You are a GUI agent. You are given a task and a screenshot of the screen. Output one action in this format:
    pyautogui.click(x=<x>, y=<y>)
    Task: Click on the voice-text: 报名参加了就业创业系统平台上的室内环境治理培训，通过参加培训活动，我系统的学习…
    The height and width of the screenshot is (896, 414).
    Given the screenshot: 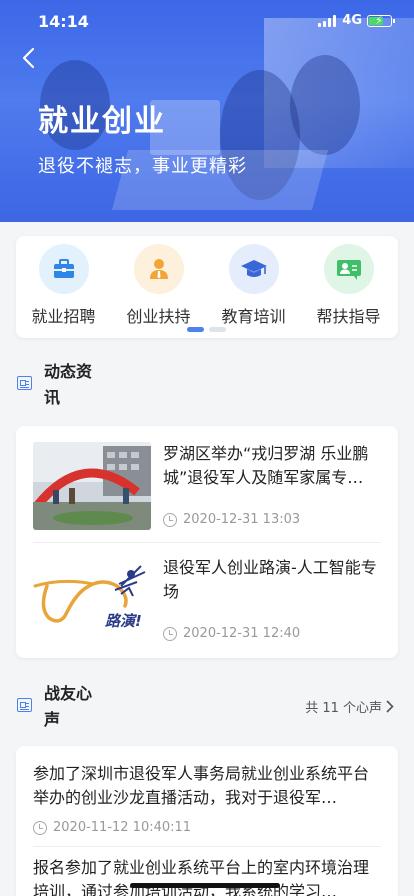 What is the action you would take?
    pyautogui.click(x=208, y=876)
    